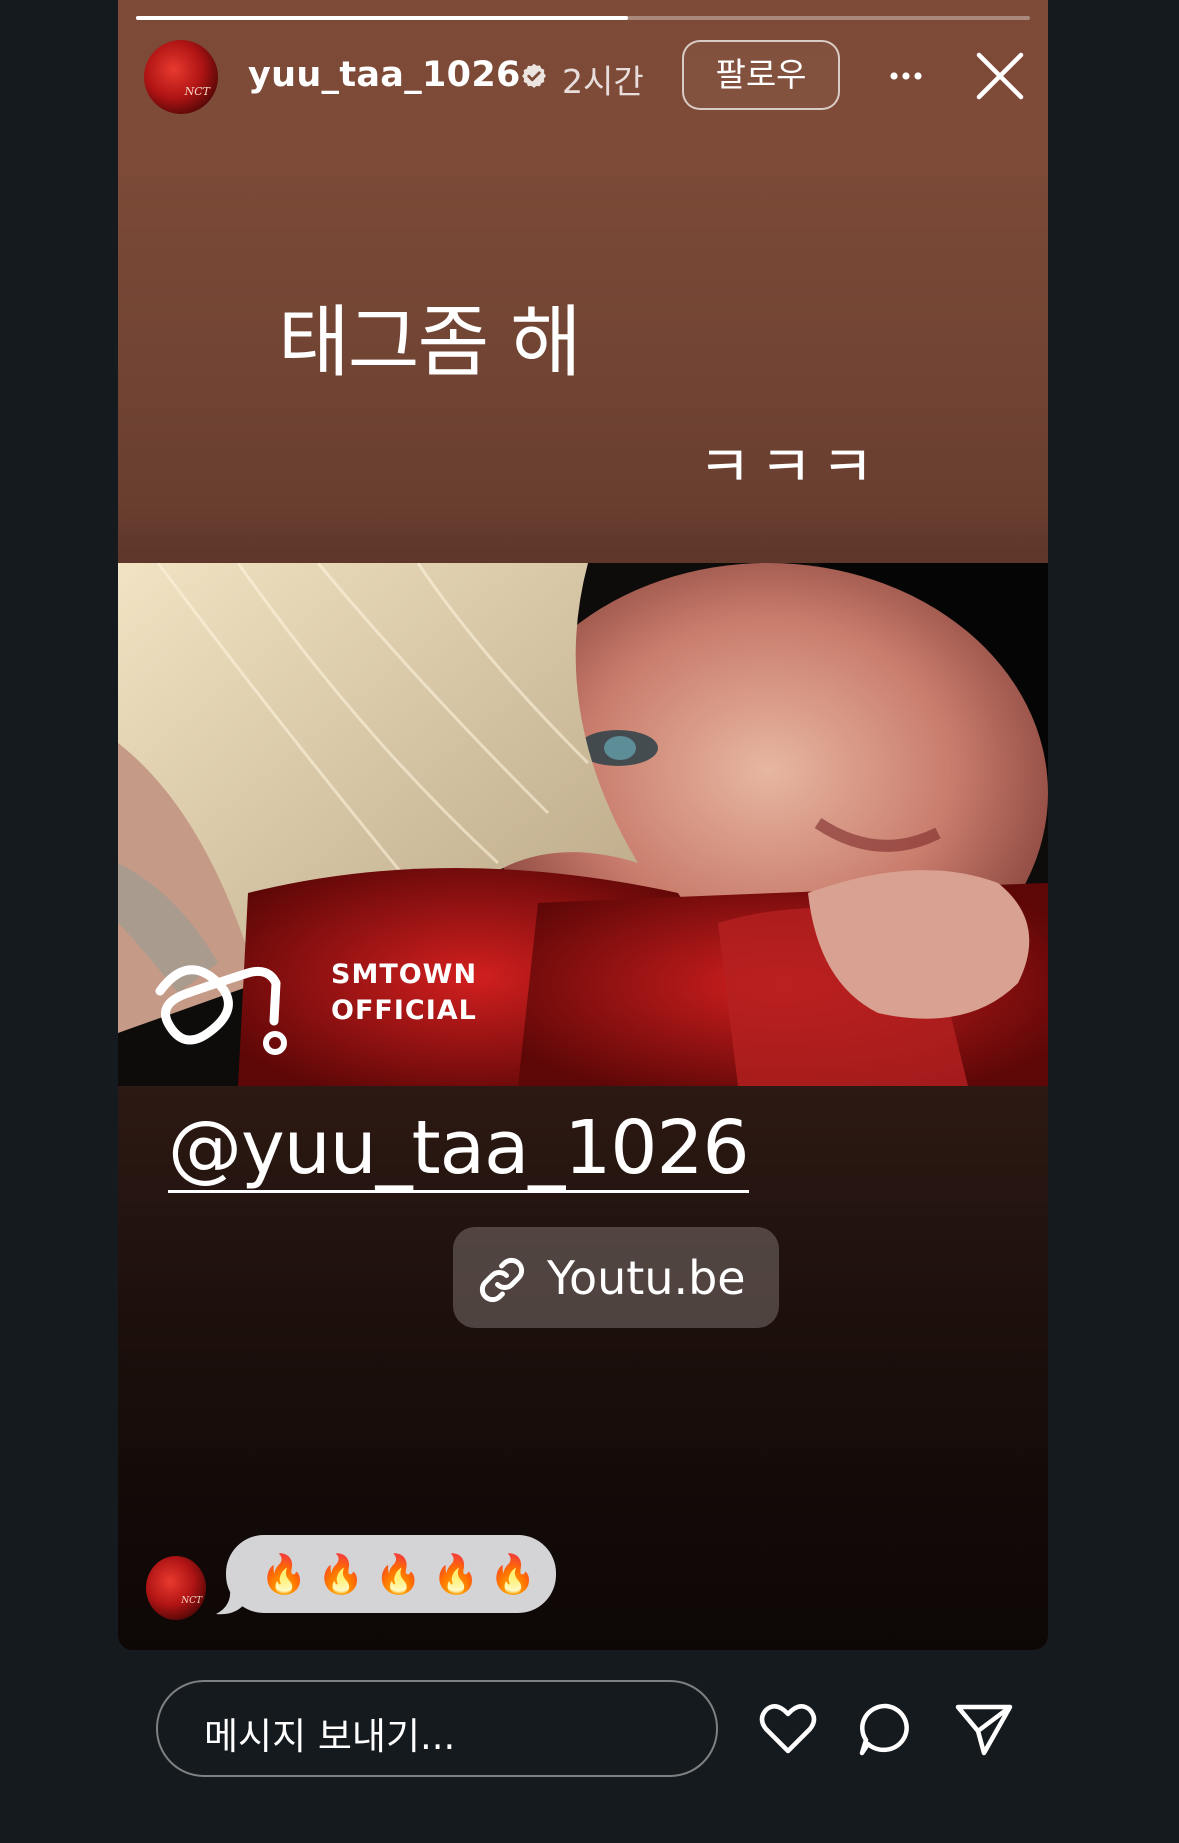 This screenshot has height=1843, width=1179. What do you see at coordinates (761, 75) in the screenshot?
I see `follow-button: 팔로우` at bounding box center [761, 75].